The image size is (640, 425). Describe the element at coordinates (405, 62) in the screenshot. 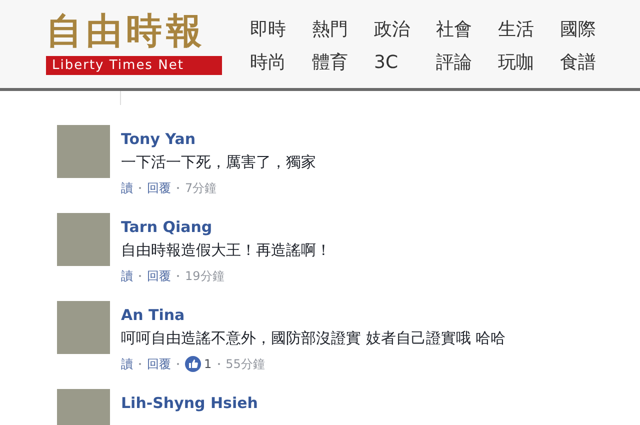

I see `nav-link: 3C` at that location.